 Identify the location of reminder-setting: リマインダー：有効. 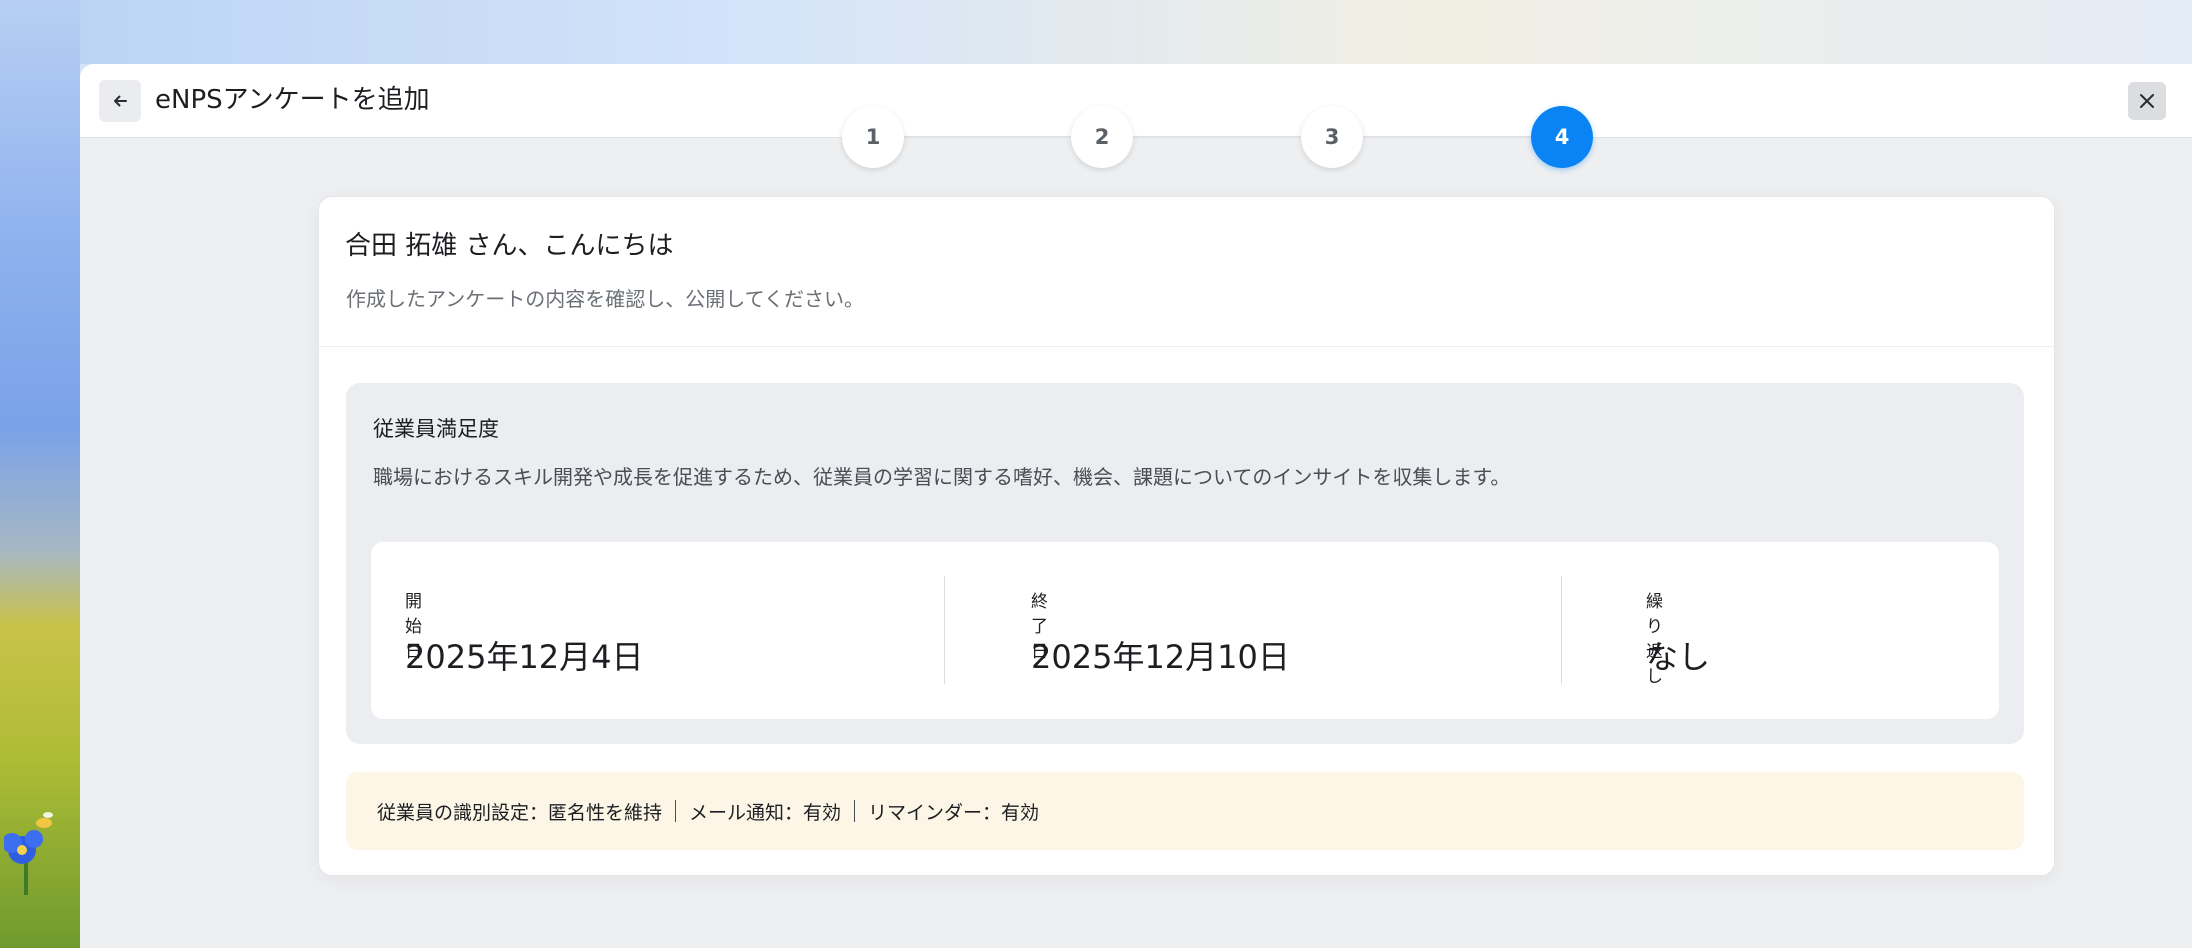
(954, 812).